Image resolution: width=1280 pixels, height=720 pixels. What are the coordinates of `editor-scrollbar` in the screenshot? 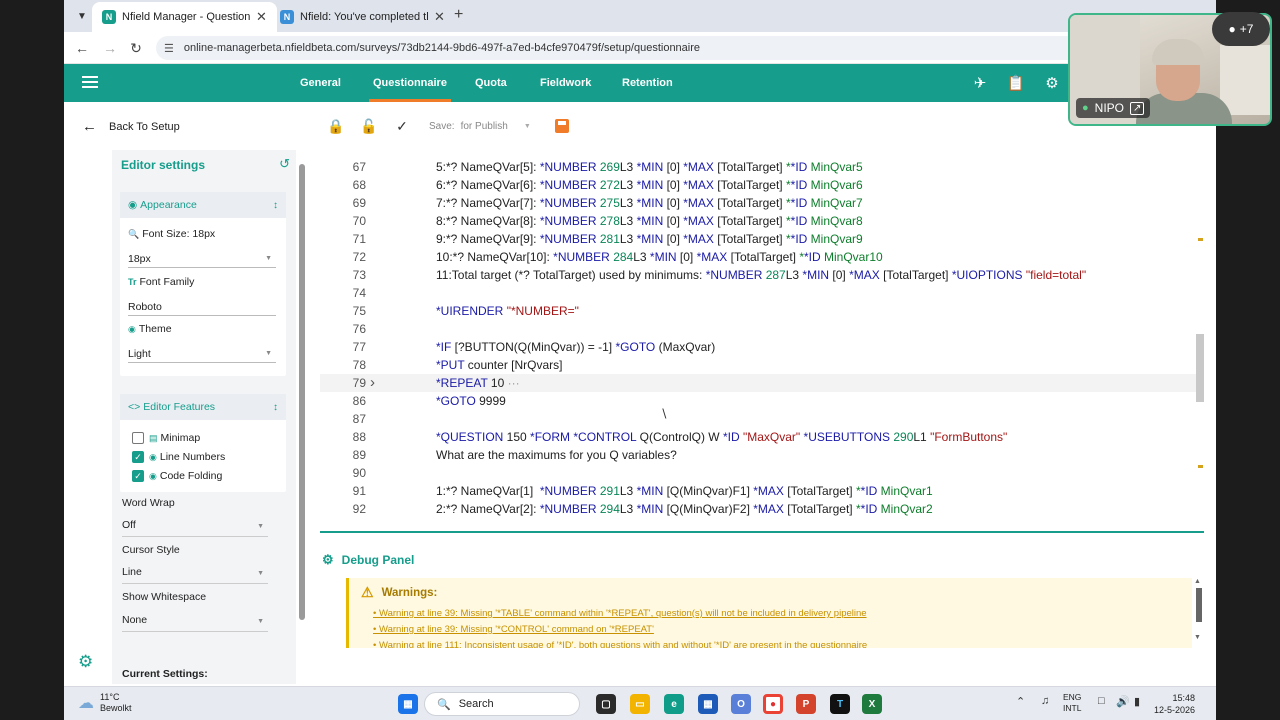 It's located at (1199, 335).